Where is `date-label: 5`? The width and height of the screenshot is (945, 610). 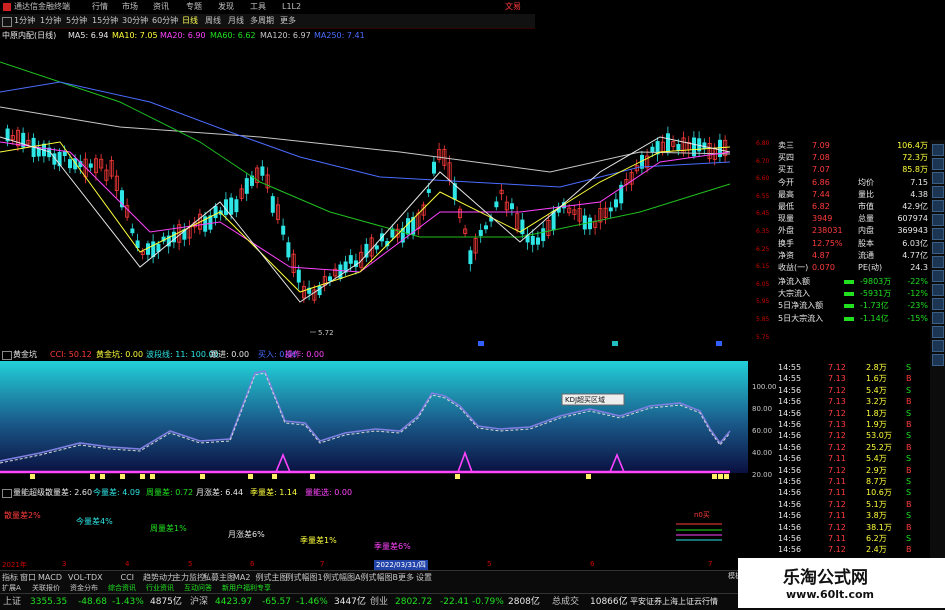 date-label: 5 is located at coordinates (190, 564).